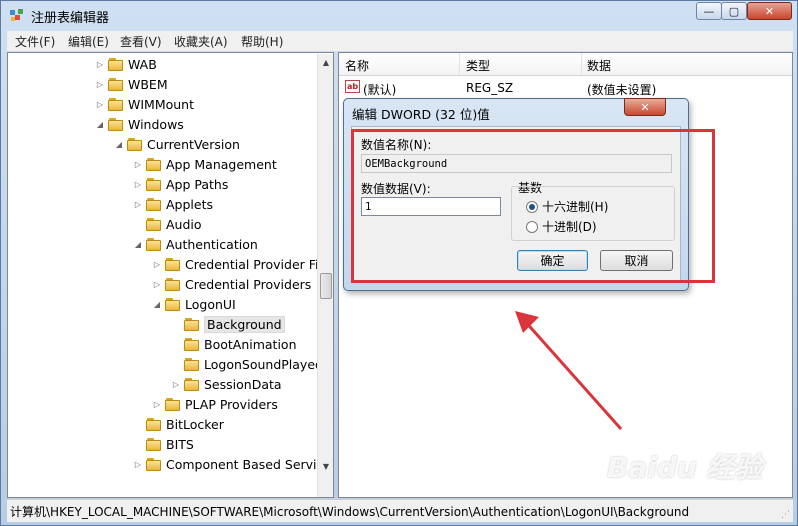  Describe the element at coordinates (769, 11) in the screenshot. I see `close-button: ✕` at that location.